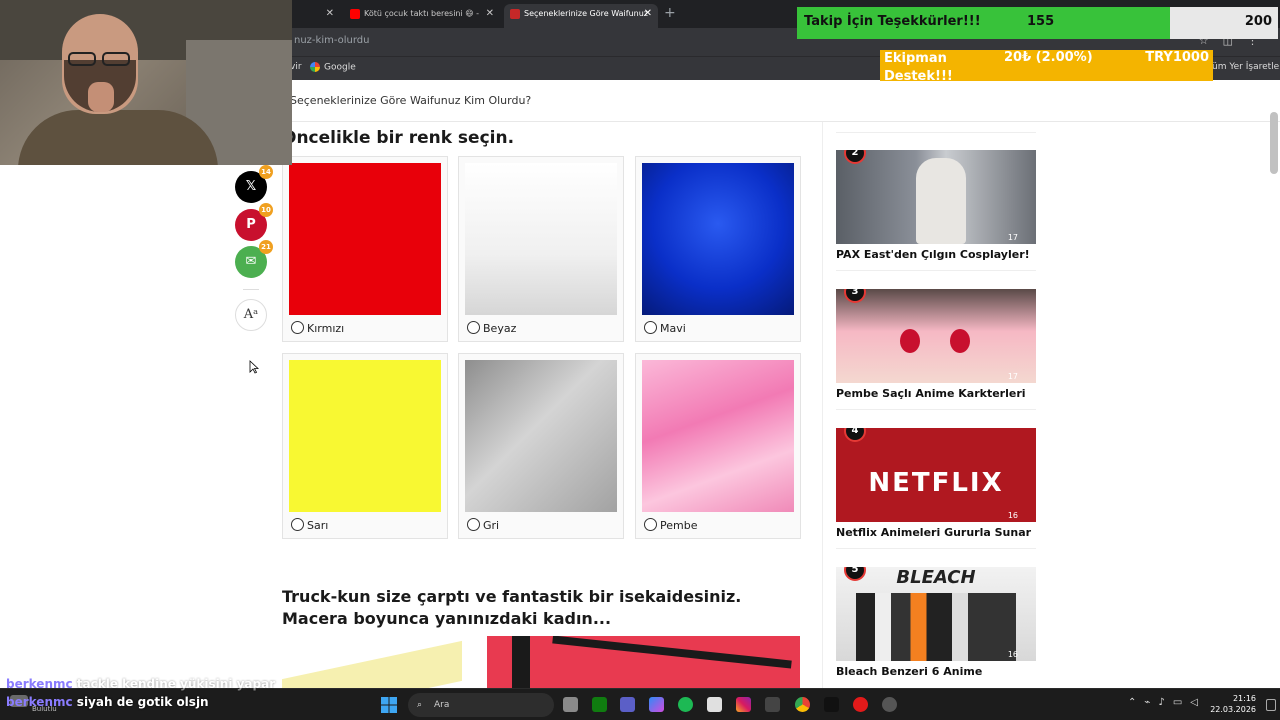 The height and width of the screenshot is (720, 1280). I want to click on option-card: Gri, so click(541, 446).